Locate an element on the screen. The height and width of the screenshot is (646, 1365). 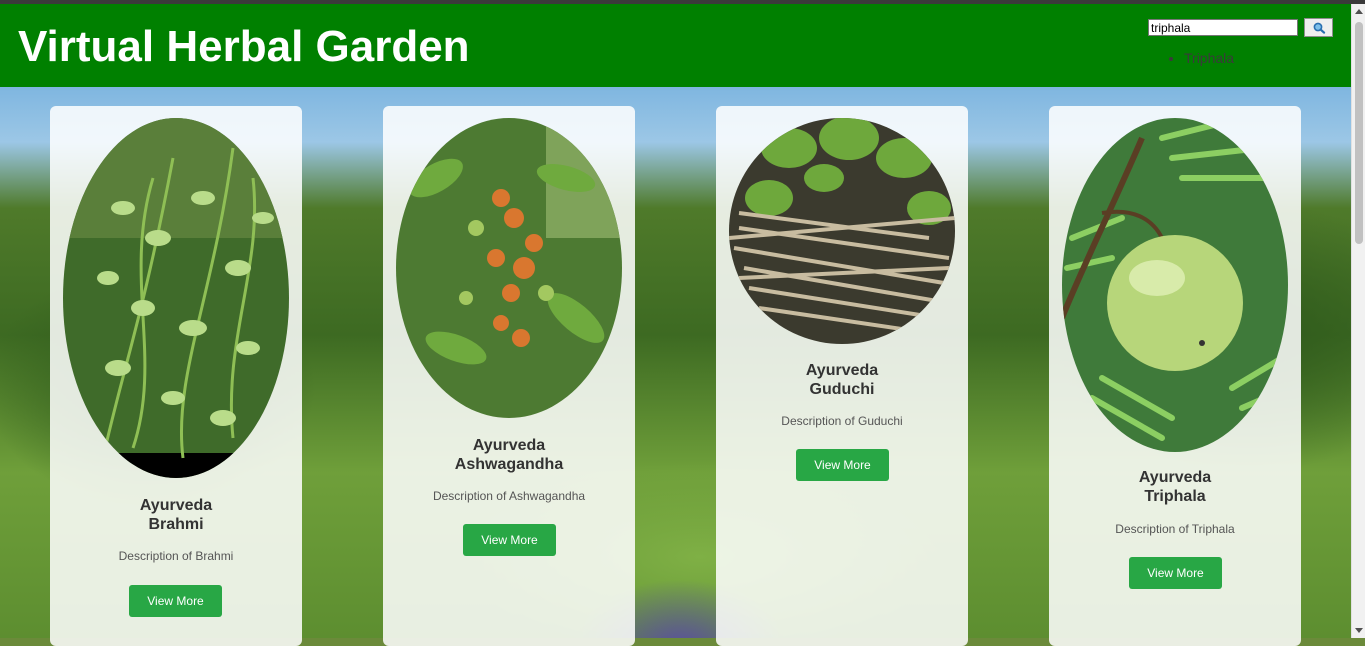
scroll-down-arrow-icon is located at coordinates (1359, 630).